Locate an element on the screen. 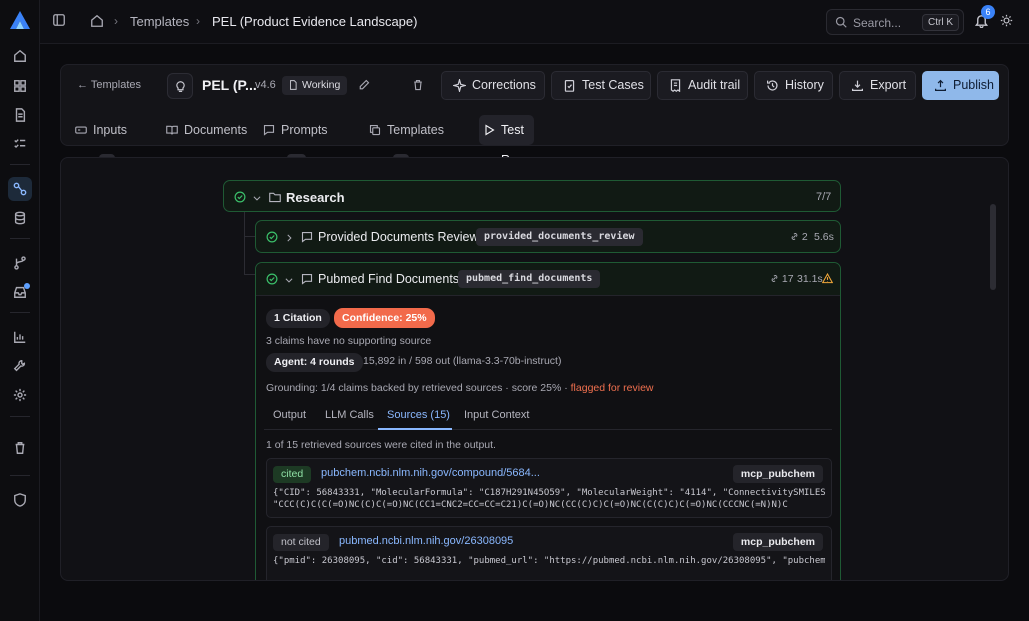 The width and height of the screenshot is (1029, 621). corrections-button: Corrections is located at coordinates (493, 85).